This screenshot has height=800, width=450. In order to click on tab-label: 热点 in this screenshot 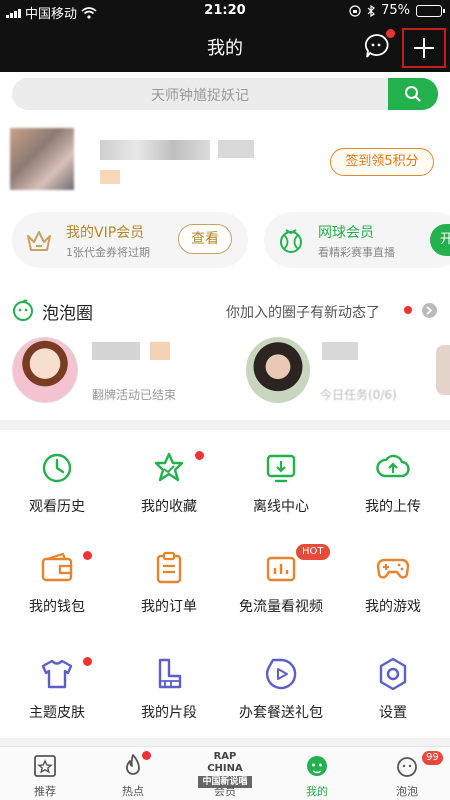, I will do `click(133, 791)`.